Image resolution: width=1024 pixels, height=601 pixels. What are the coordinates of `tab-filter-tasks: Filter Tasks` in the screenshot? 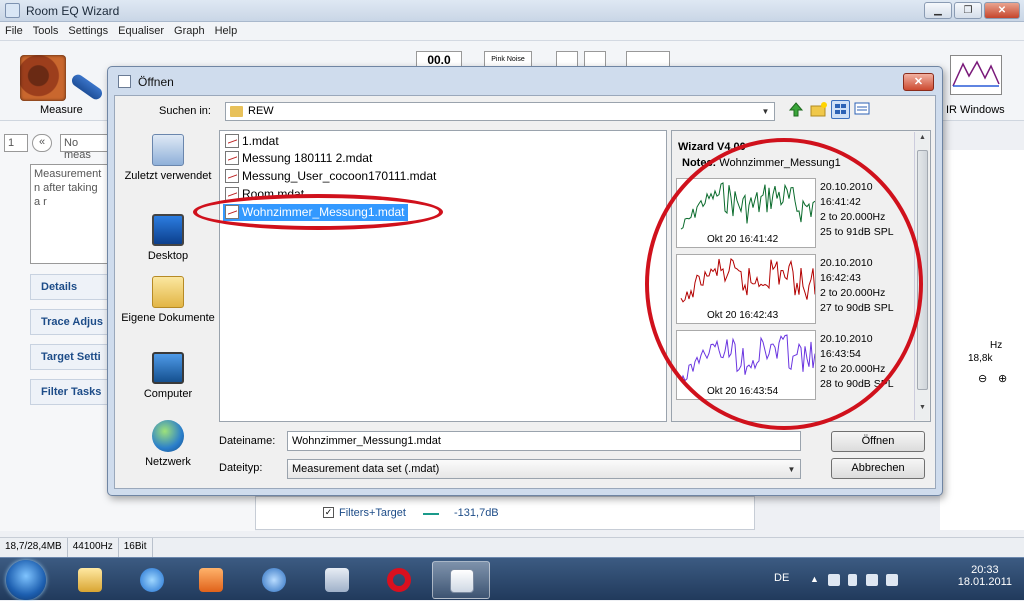 It's located at (70, 392).